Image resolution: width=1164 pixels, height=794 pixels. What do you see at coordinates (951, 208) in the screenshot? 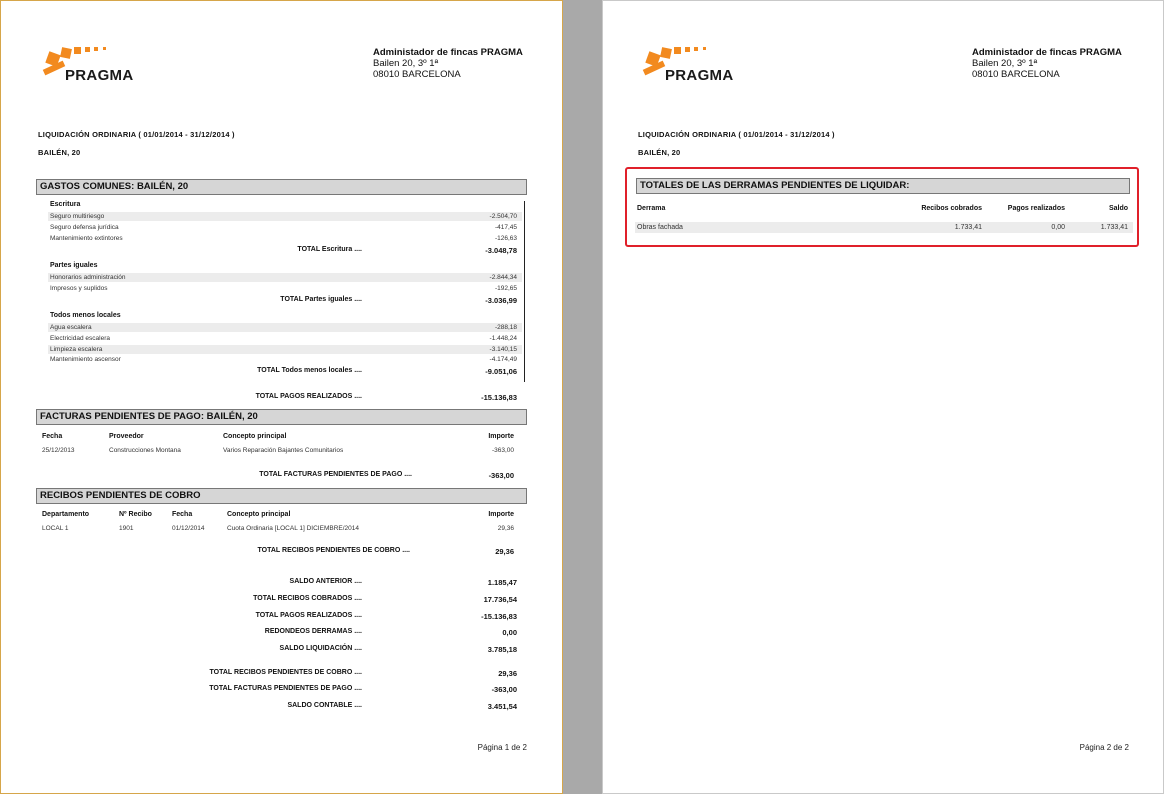
I see `col-recibos-cobrados: Recibos cobrados` at bounding box center [951, 208].